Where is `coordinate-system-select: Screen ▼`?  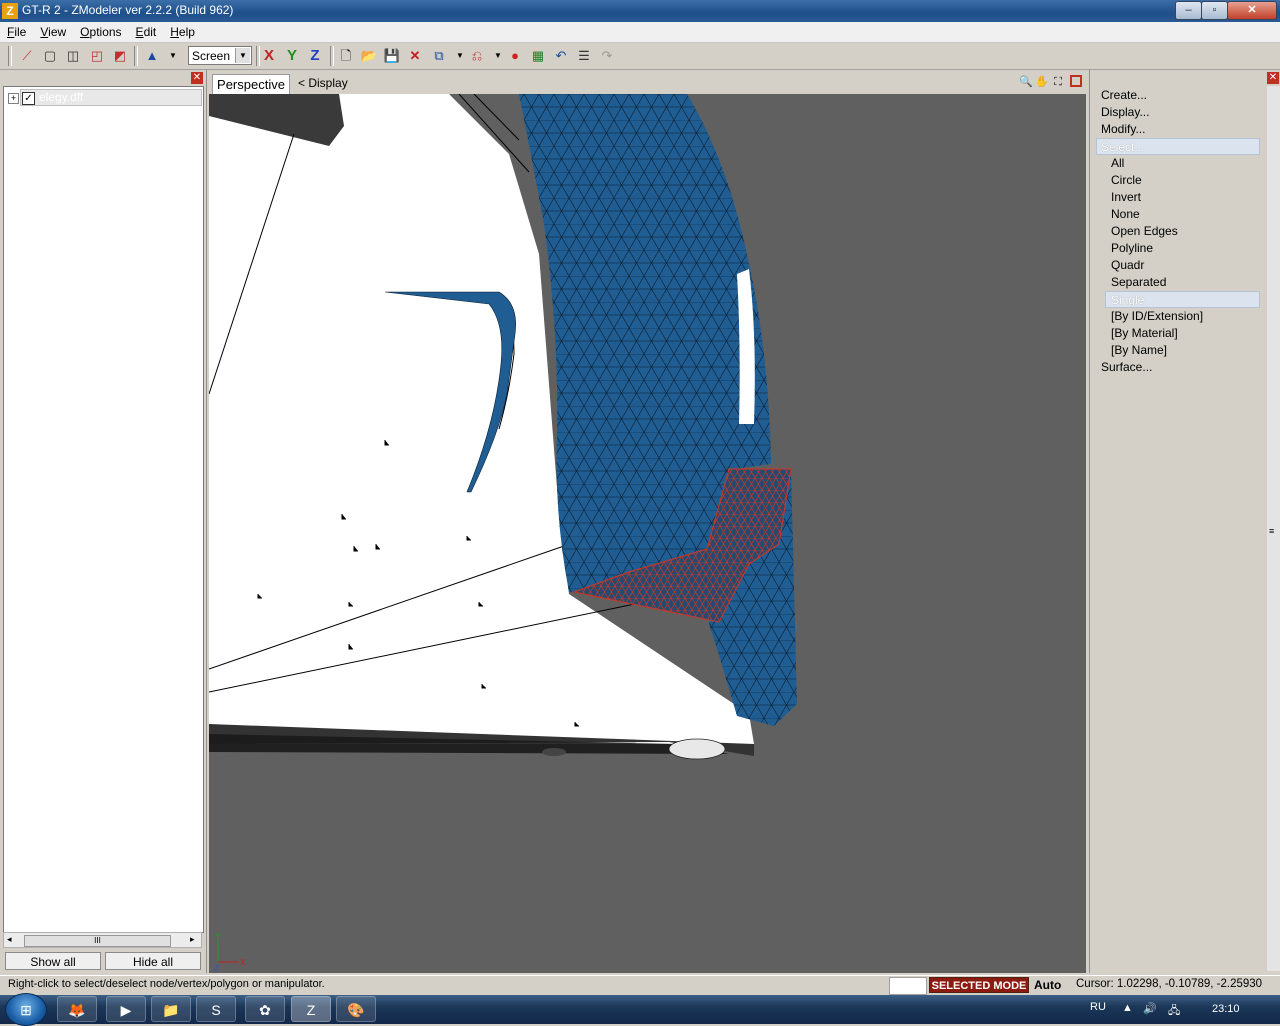
coordinate-system-select: Screen ▼ is located at coordinates (220, 55).